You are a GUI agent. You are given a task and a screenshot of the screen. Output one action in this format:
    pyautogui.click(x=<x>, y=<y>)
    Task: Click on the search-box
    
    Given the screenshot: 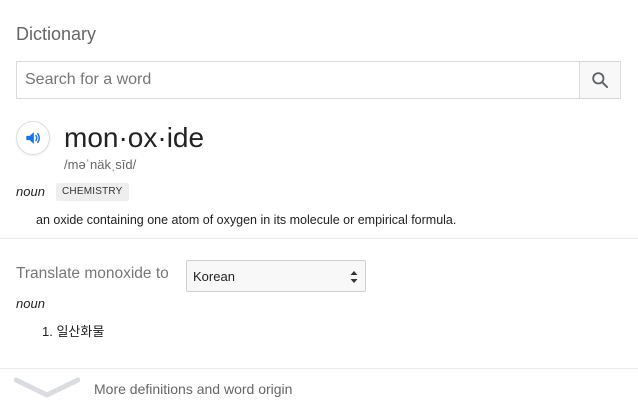 What is the action you would take?
    pyautogui.click(x=318, y=80)
    